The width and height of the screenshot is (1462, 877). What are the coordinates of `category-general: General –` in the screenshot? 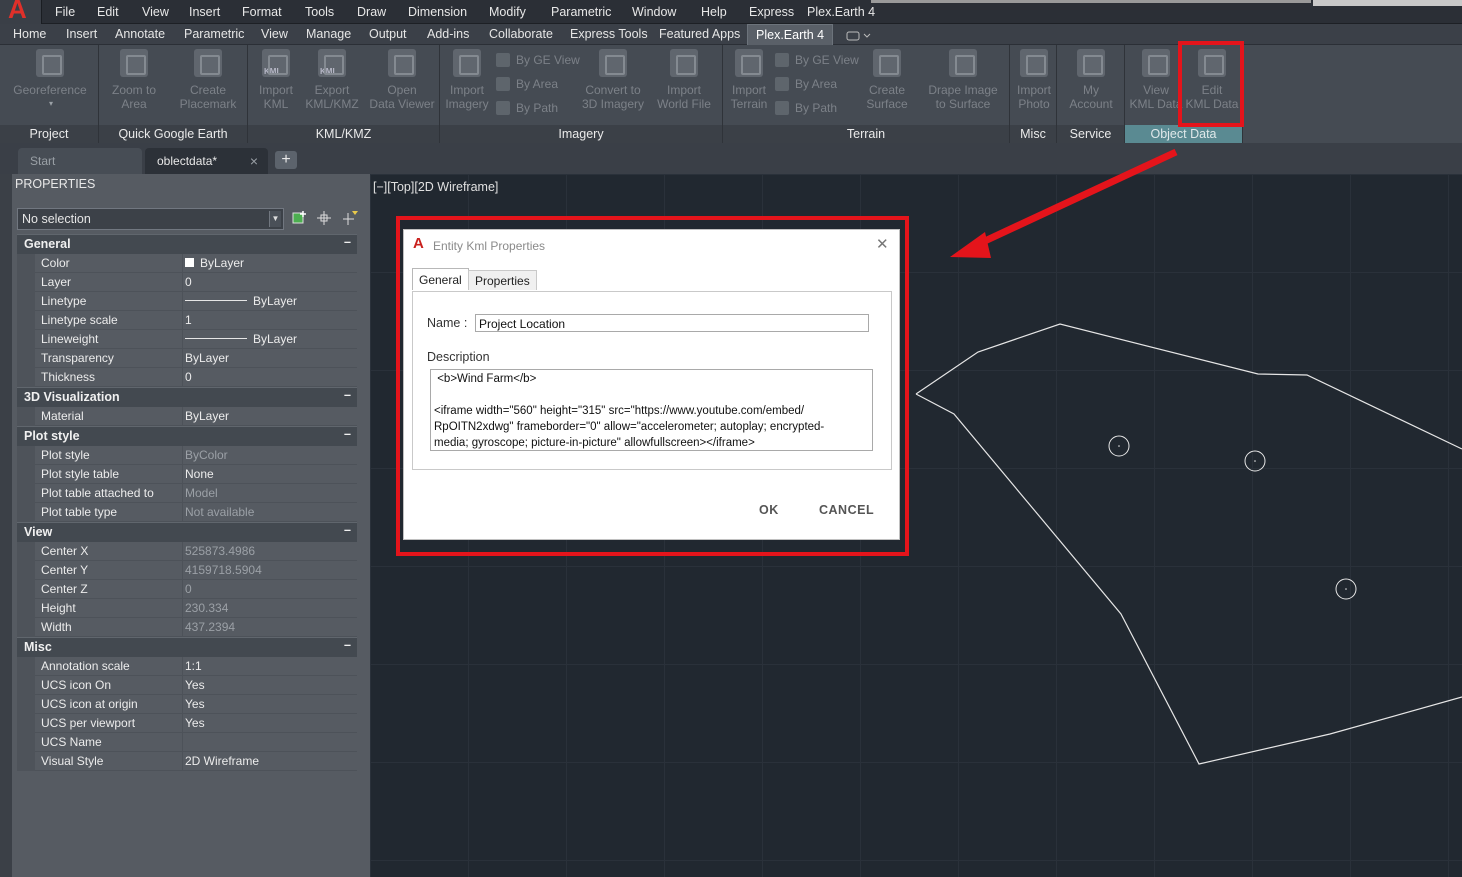 It's located at (187, 244).